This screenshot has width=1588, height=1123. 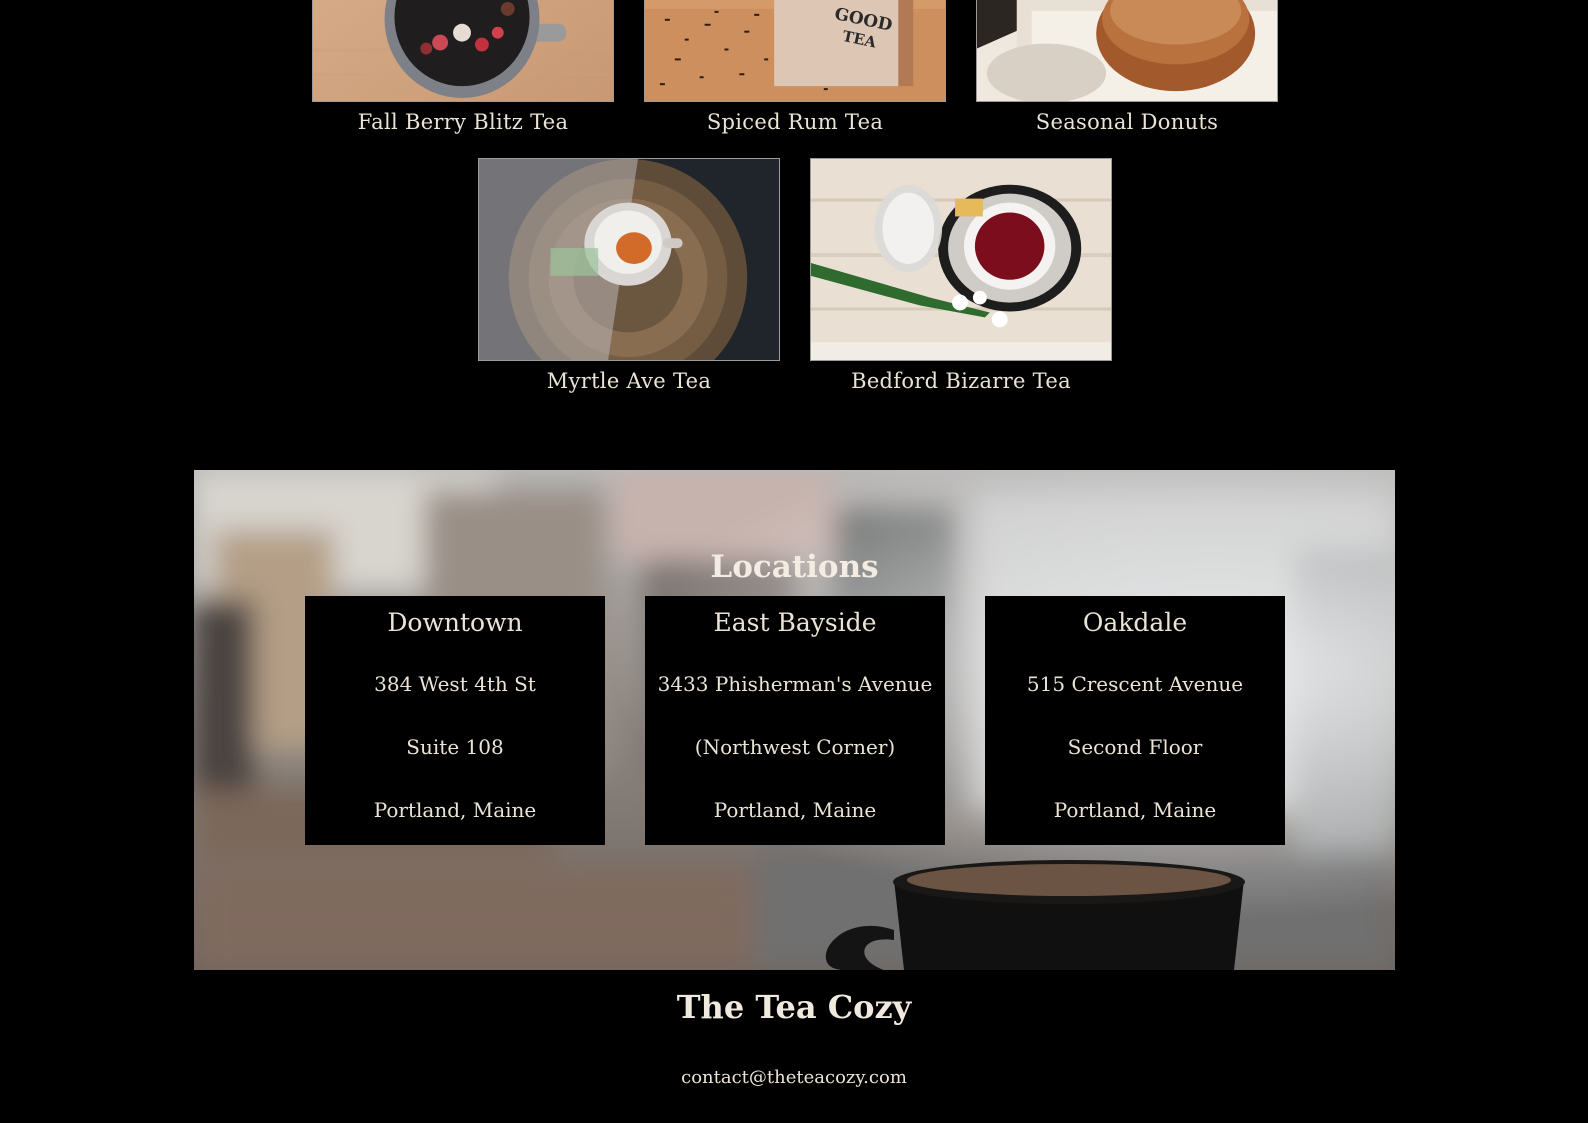 I want to click on location-name: Oakdale, so click(x=1135, y=622).